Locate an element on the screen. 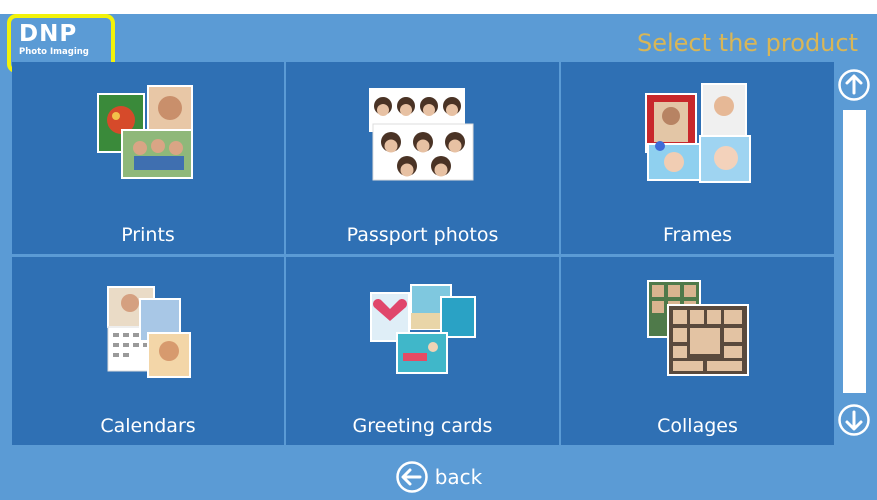 This screenshot has height=500, width=877. frames-icon is located at coordinates (697, 133).